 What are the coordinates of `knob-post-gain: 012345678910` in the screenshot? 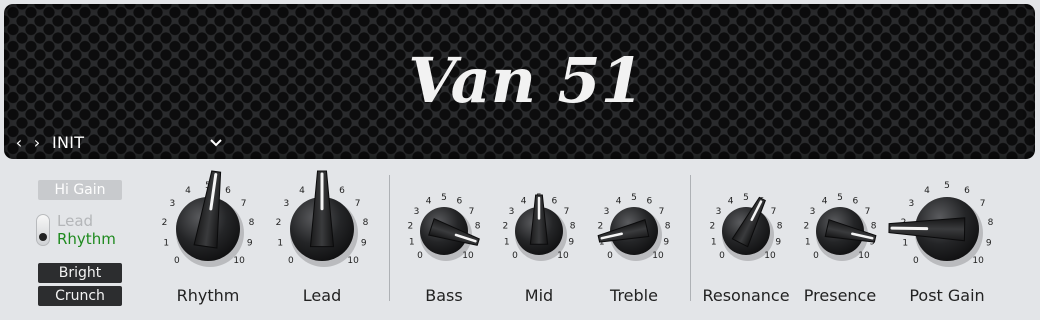 It's located at (941, 224).